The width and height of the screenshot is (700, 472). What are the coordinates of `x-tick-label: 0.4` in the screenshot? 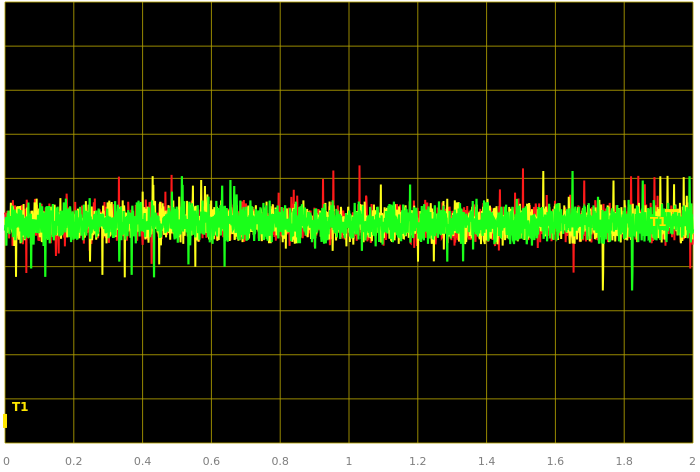 It's located at (143, 461).